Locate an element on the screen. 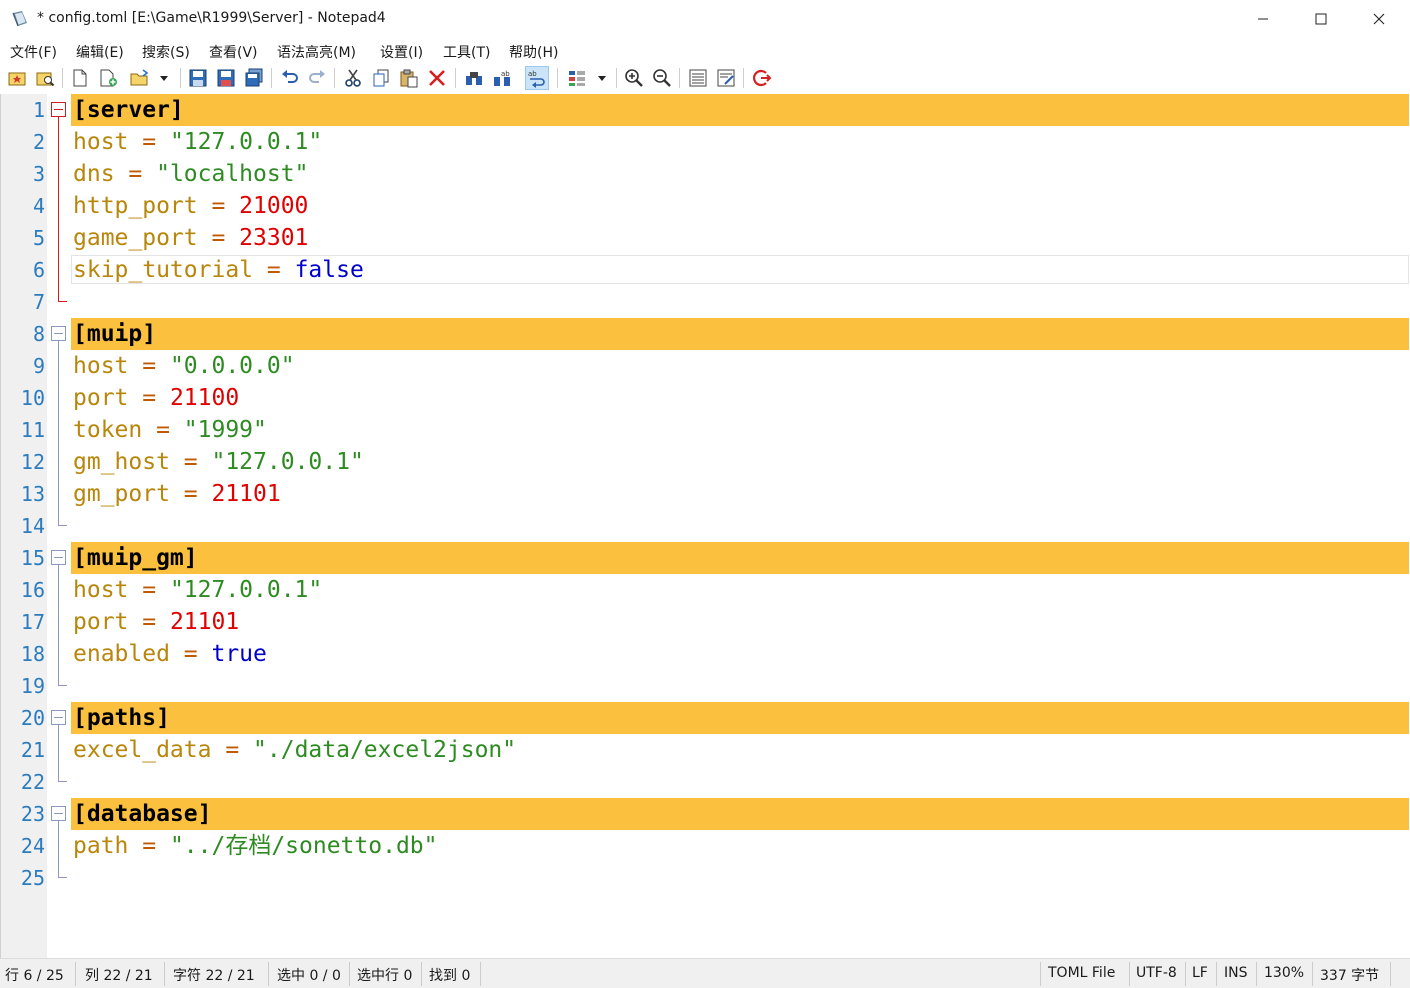 The width and height of the screenshot is (1410, 988). line-number: 11 is located at coordinates (32, 430).